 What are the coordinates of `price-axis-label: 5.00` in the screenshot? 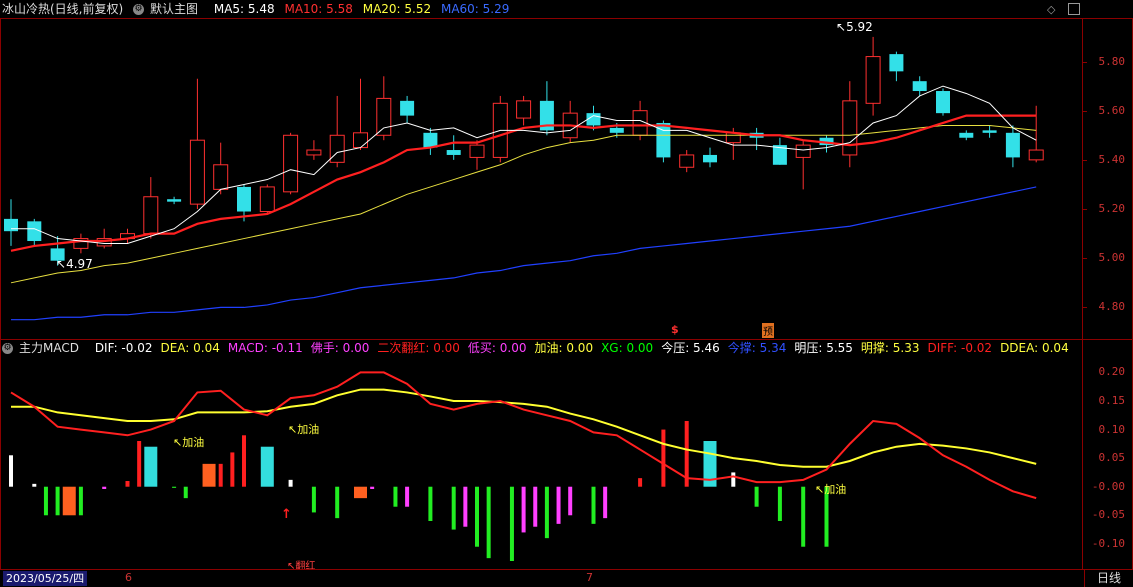 It's located at (1112, 258).